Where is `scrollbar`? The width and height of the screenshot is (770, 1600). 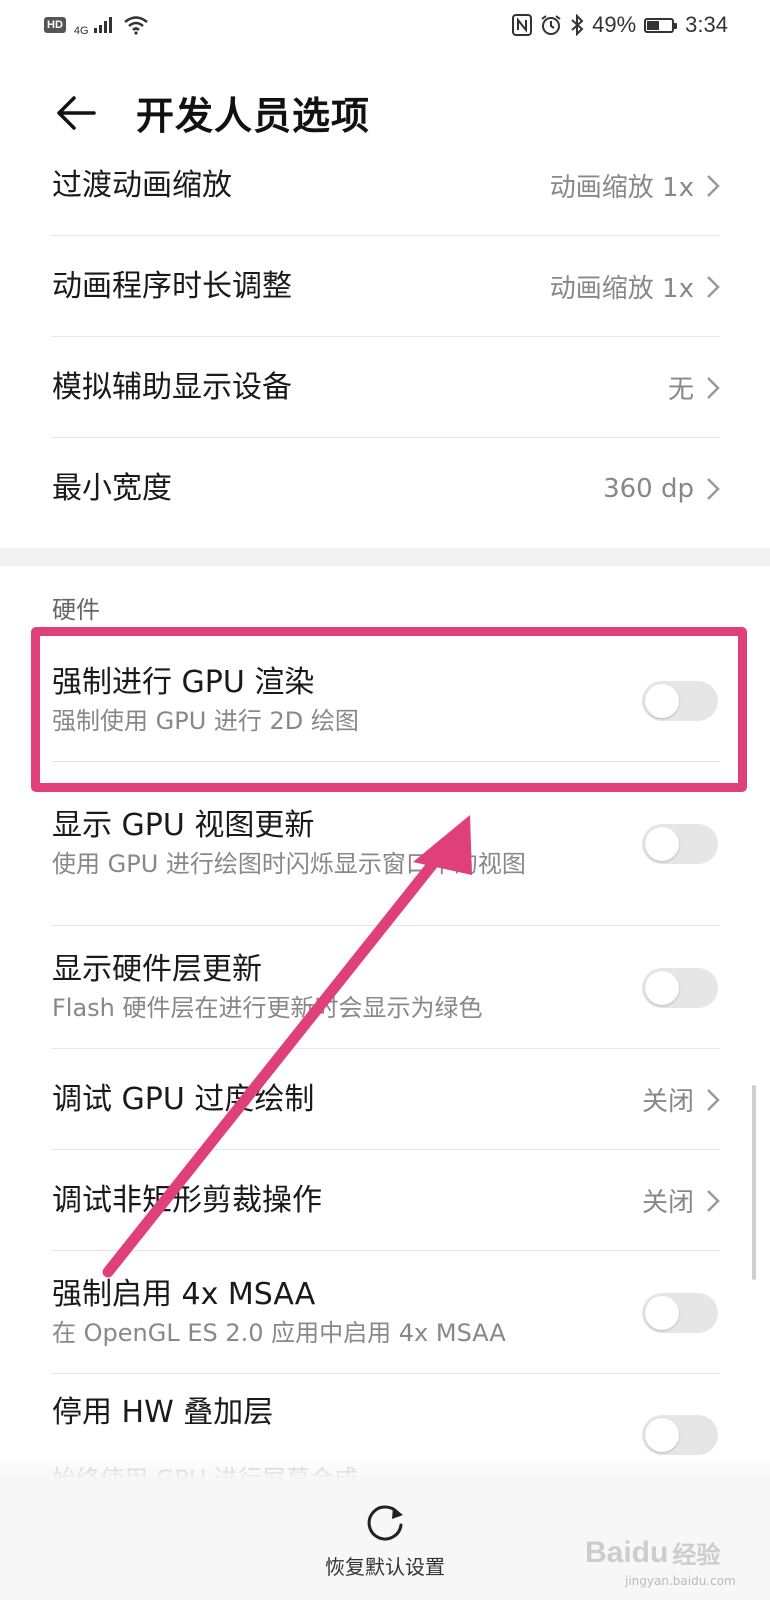
scrollbar is located at coordinates (754, 1182).